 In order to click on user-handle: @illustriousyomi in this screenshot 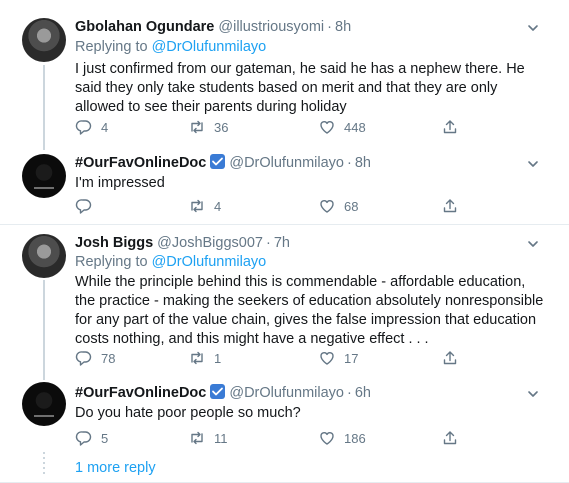, I will do `click(271, 27)`.